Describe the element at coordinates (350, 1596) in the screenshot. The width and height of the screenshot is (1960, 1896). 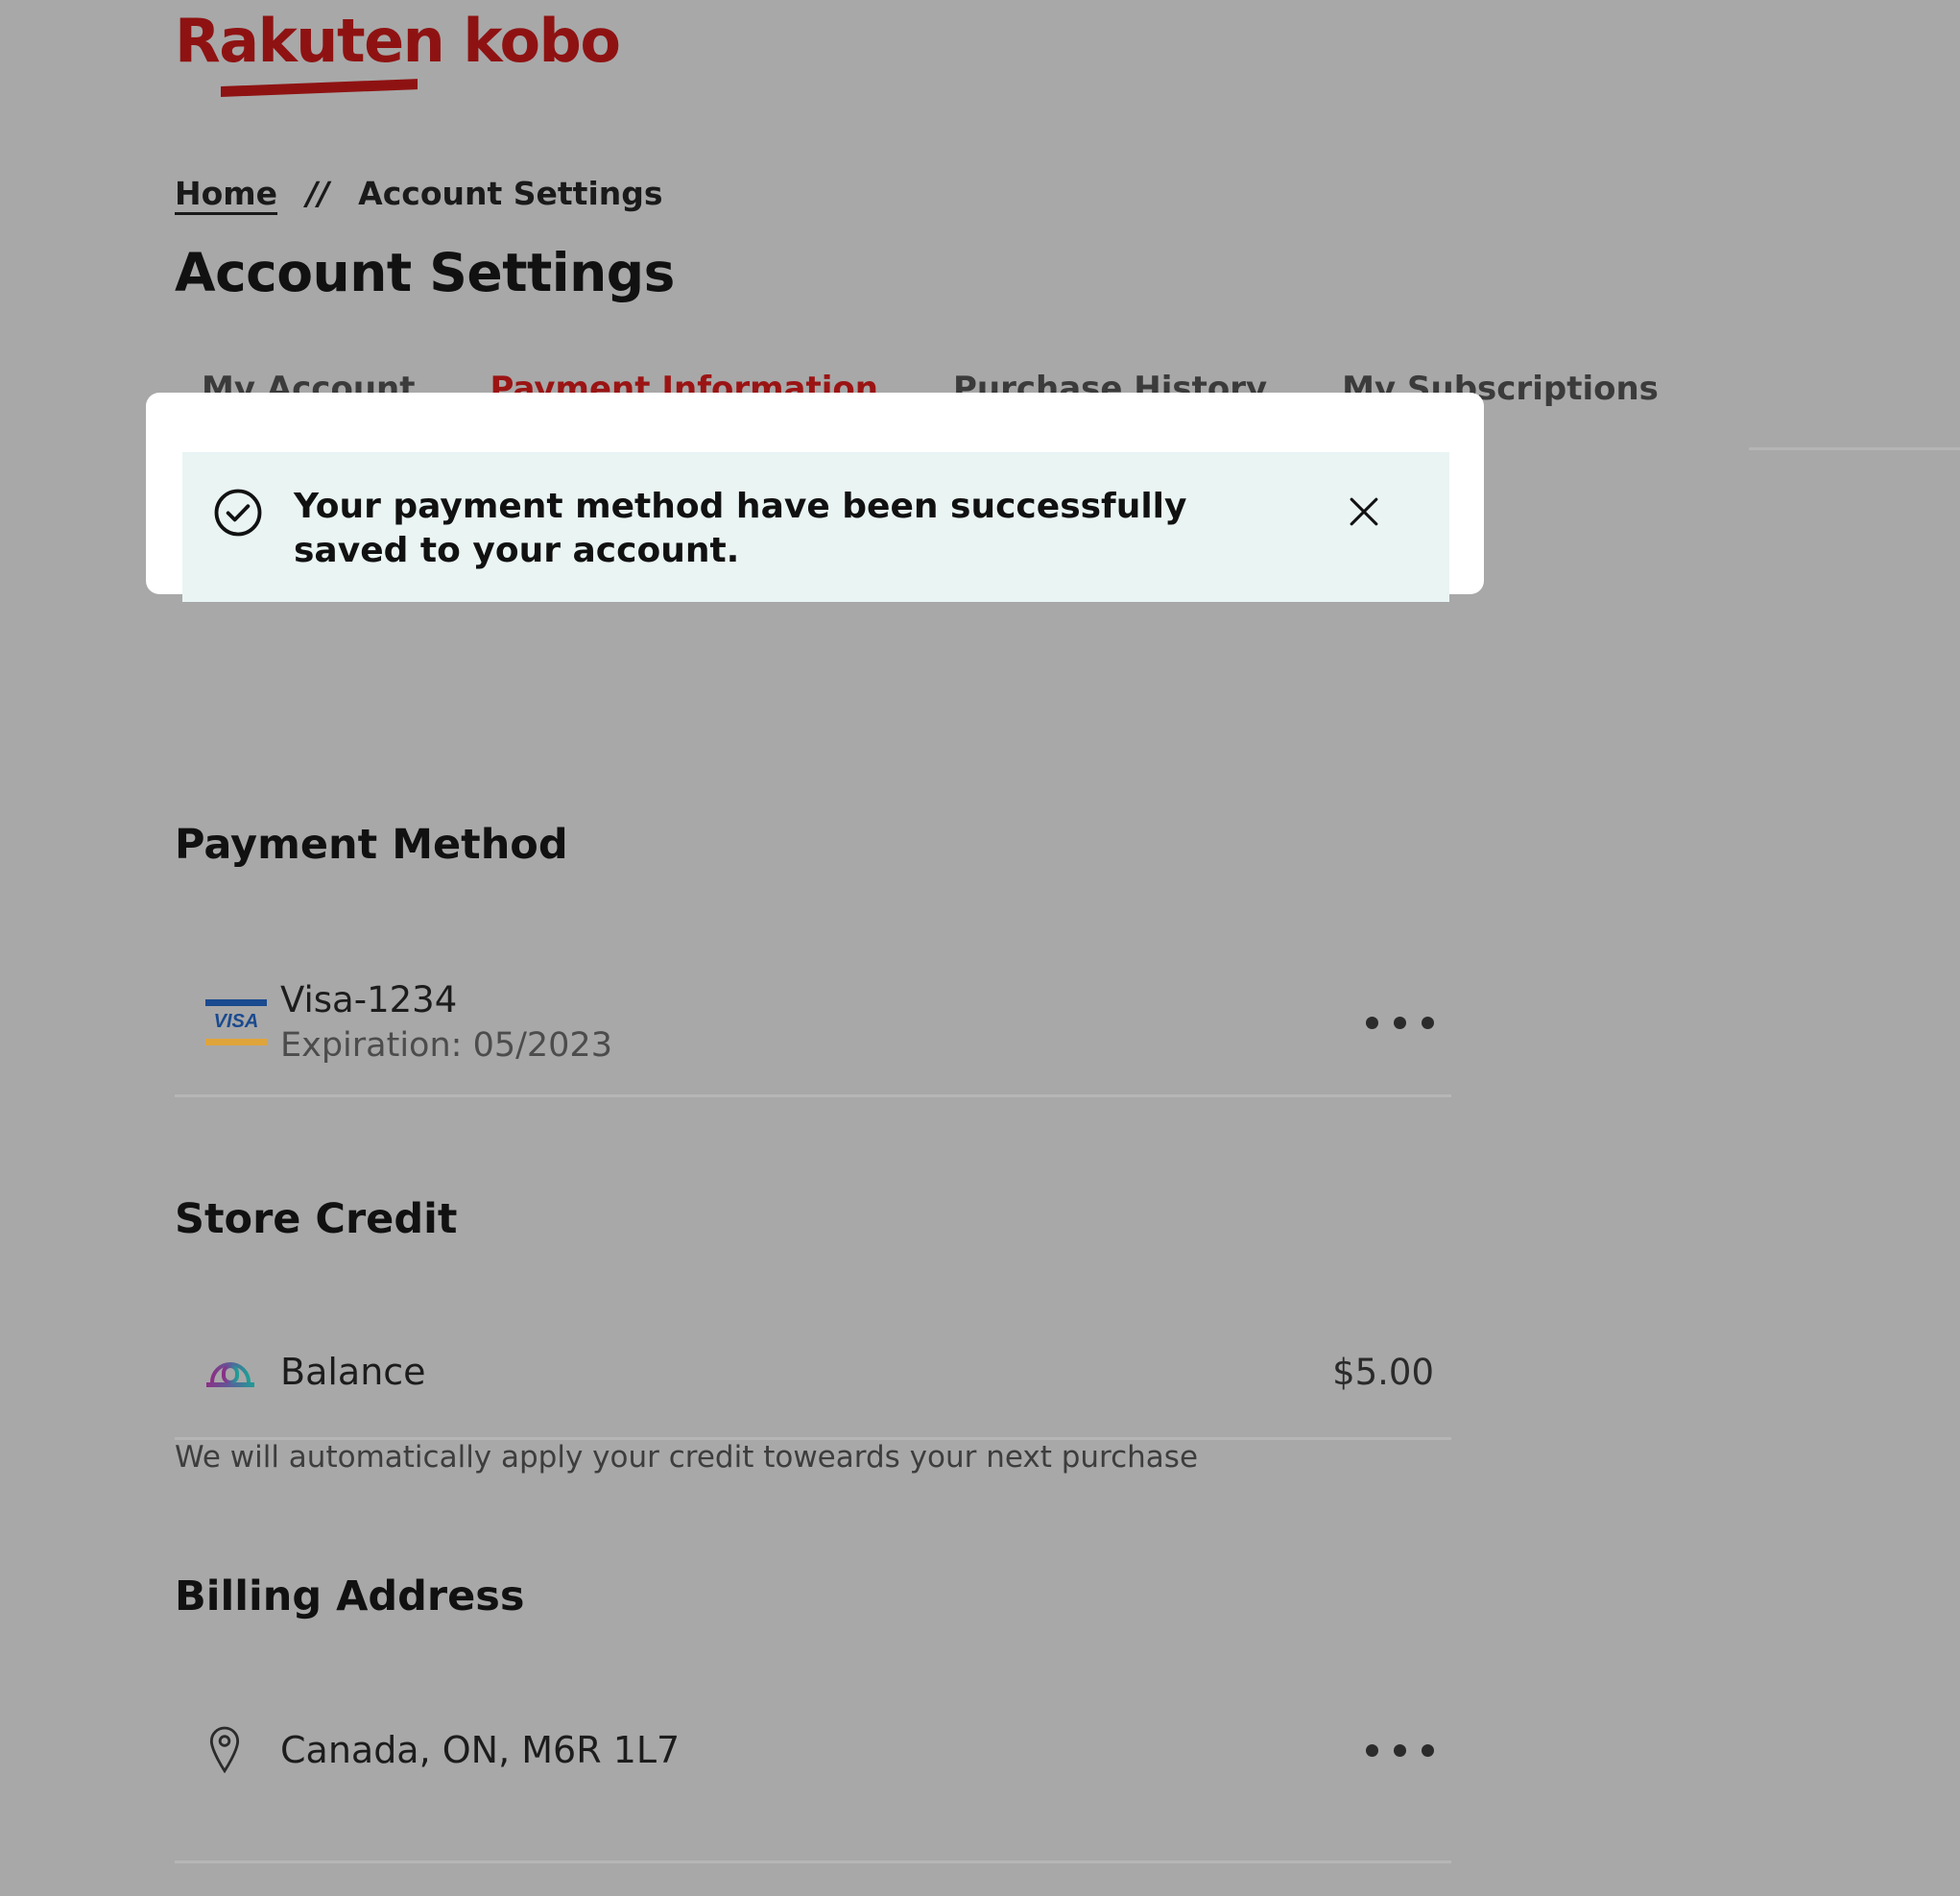
I see `section-title-billing-address: Billing Address` at that location.